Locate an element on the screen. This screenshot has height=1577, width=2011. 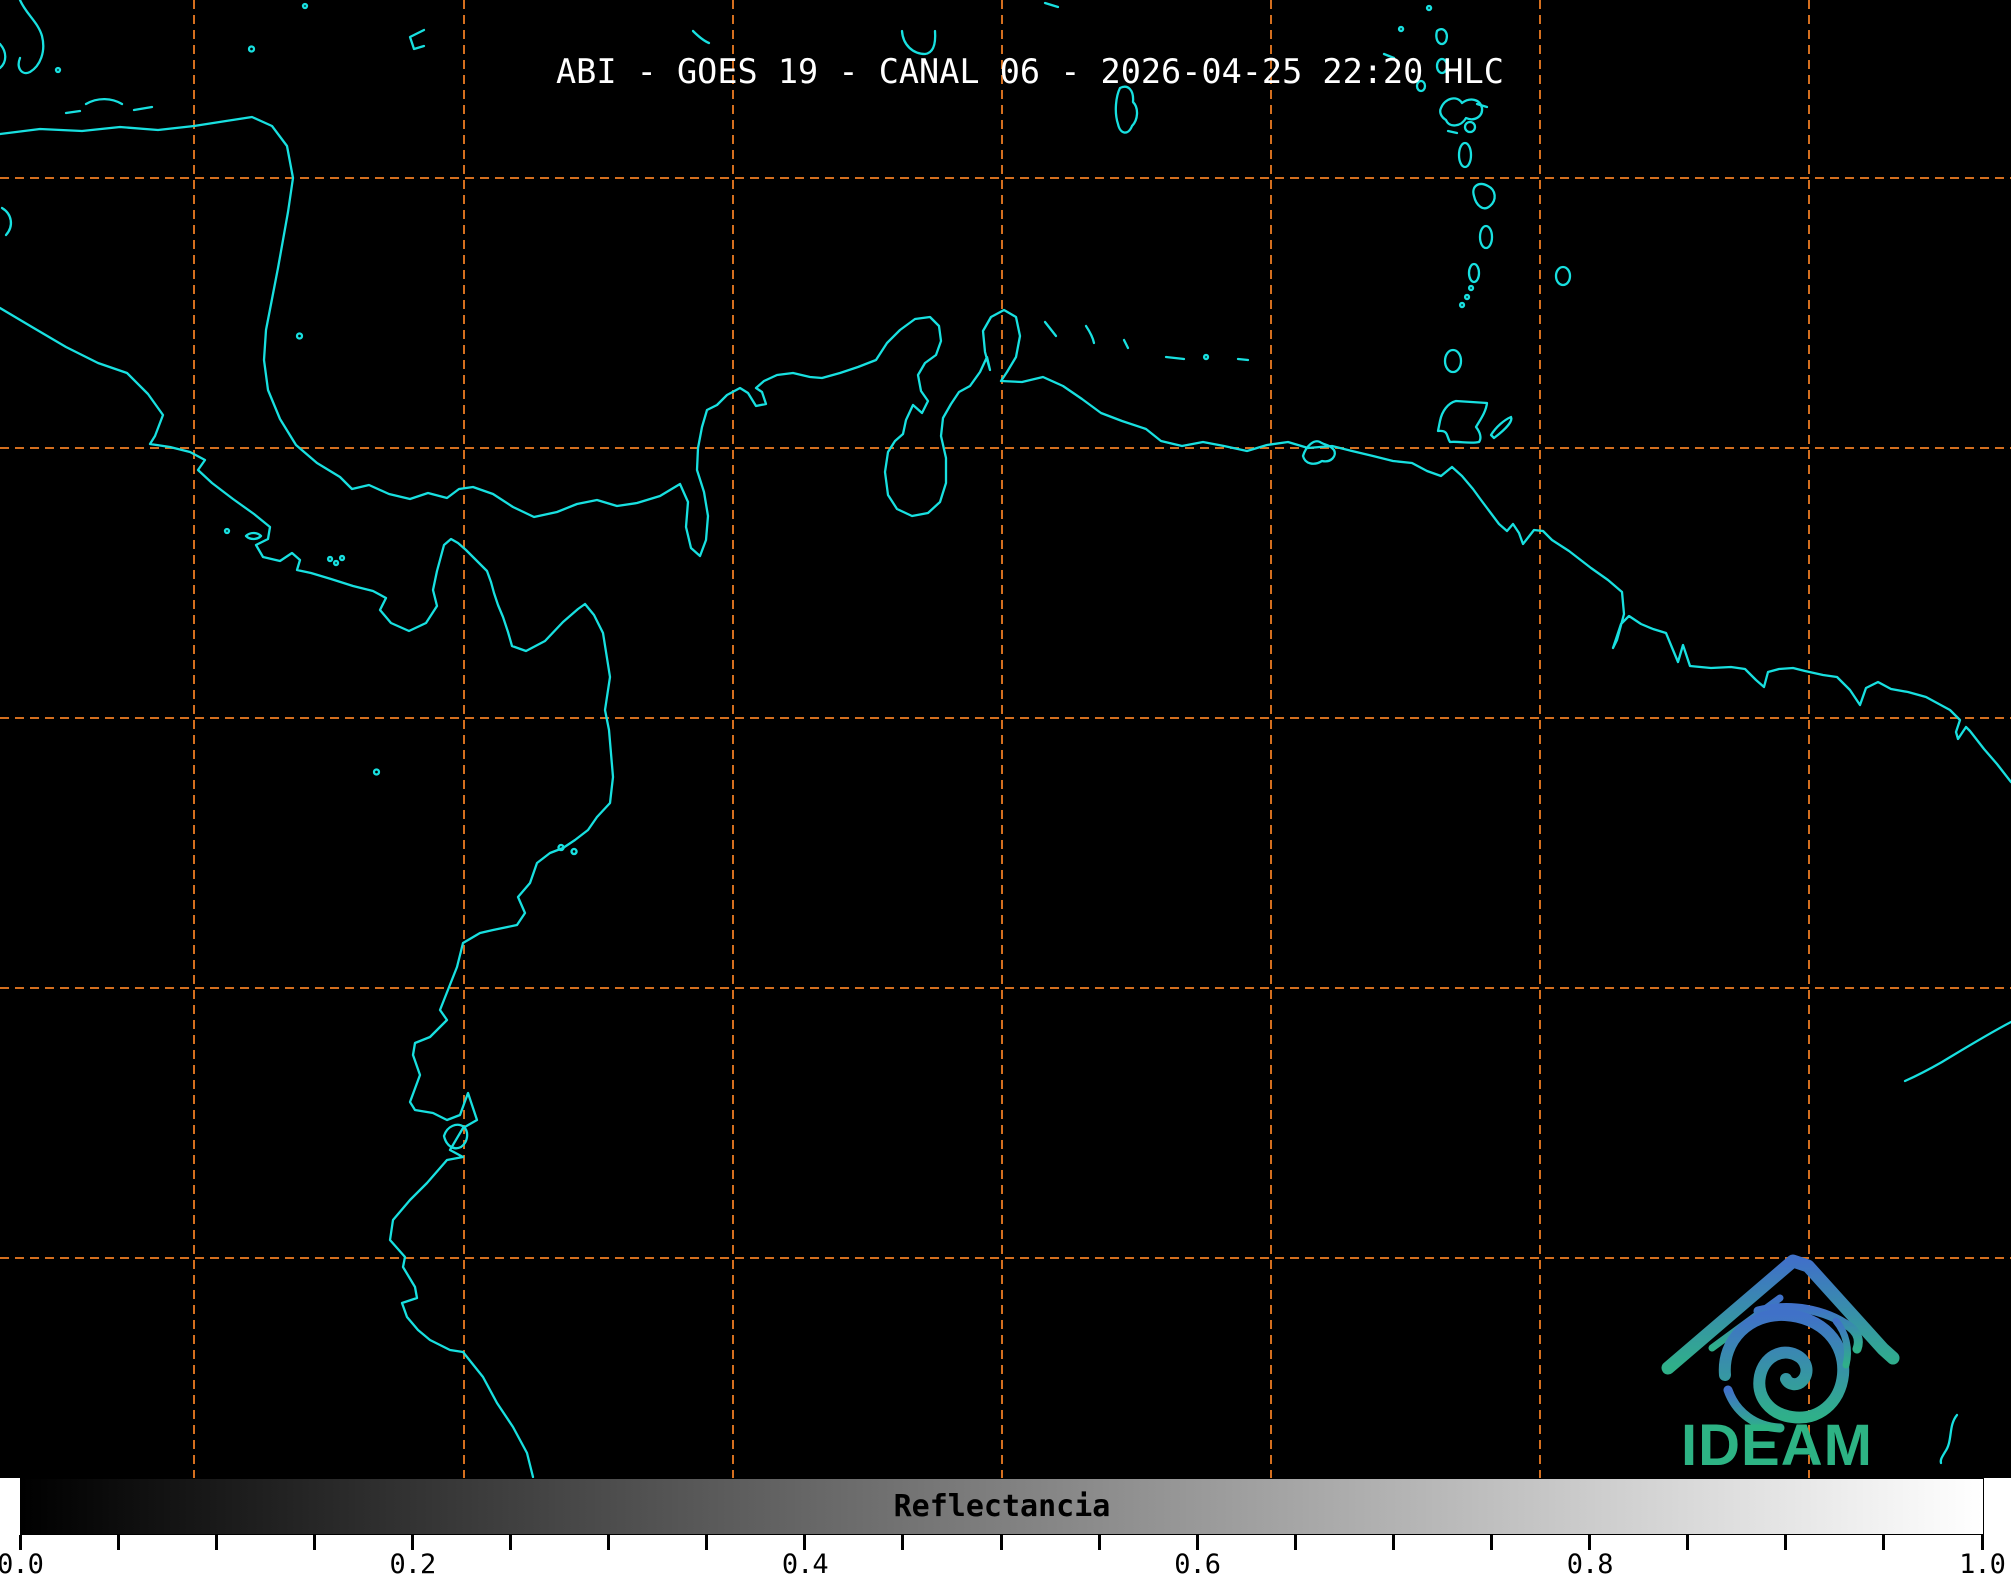
coastline-left-edge-fragment-a is located at coordinates (3, 56).